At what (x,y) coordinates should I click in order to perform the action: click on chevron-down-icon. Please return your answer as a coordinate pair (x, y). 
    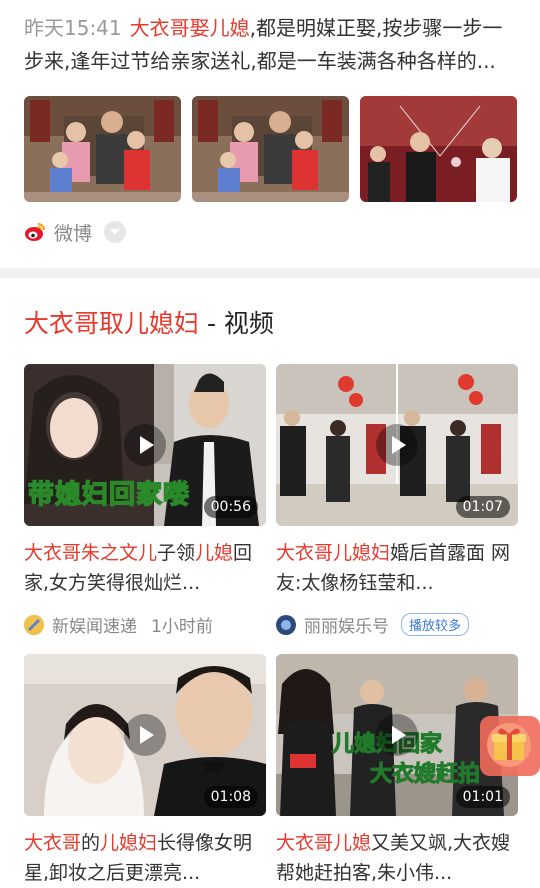
    Looking at the image, I should click on (115, 232).